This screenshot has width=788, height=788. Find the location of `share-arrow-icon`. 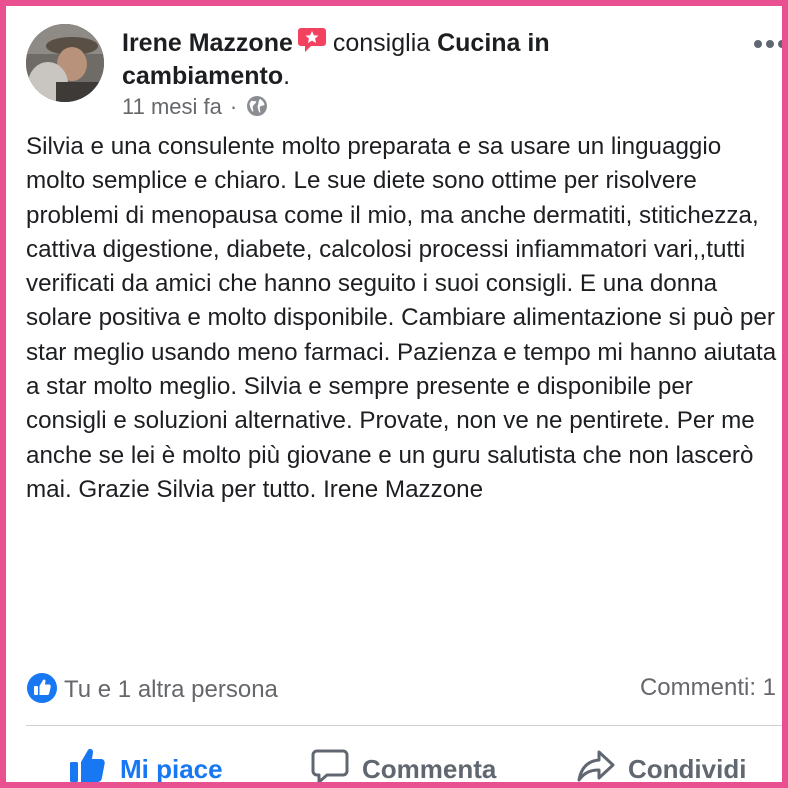

share-arrow-icon is located at coordinates (596, 766).